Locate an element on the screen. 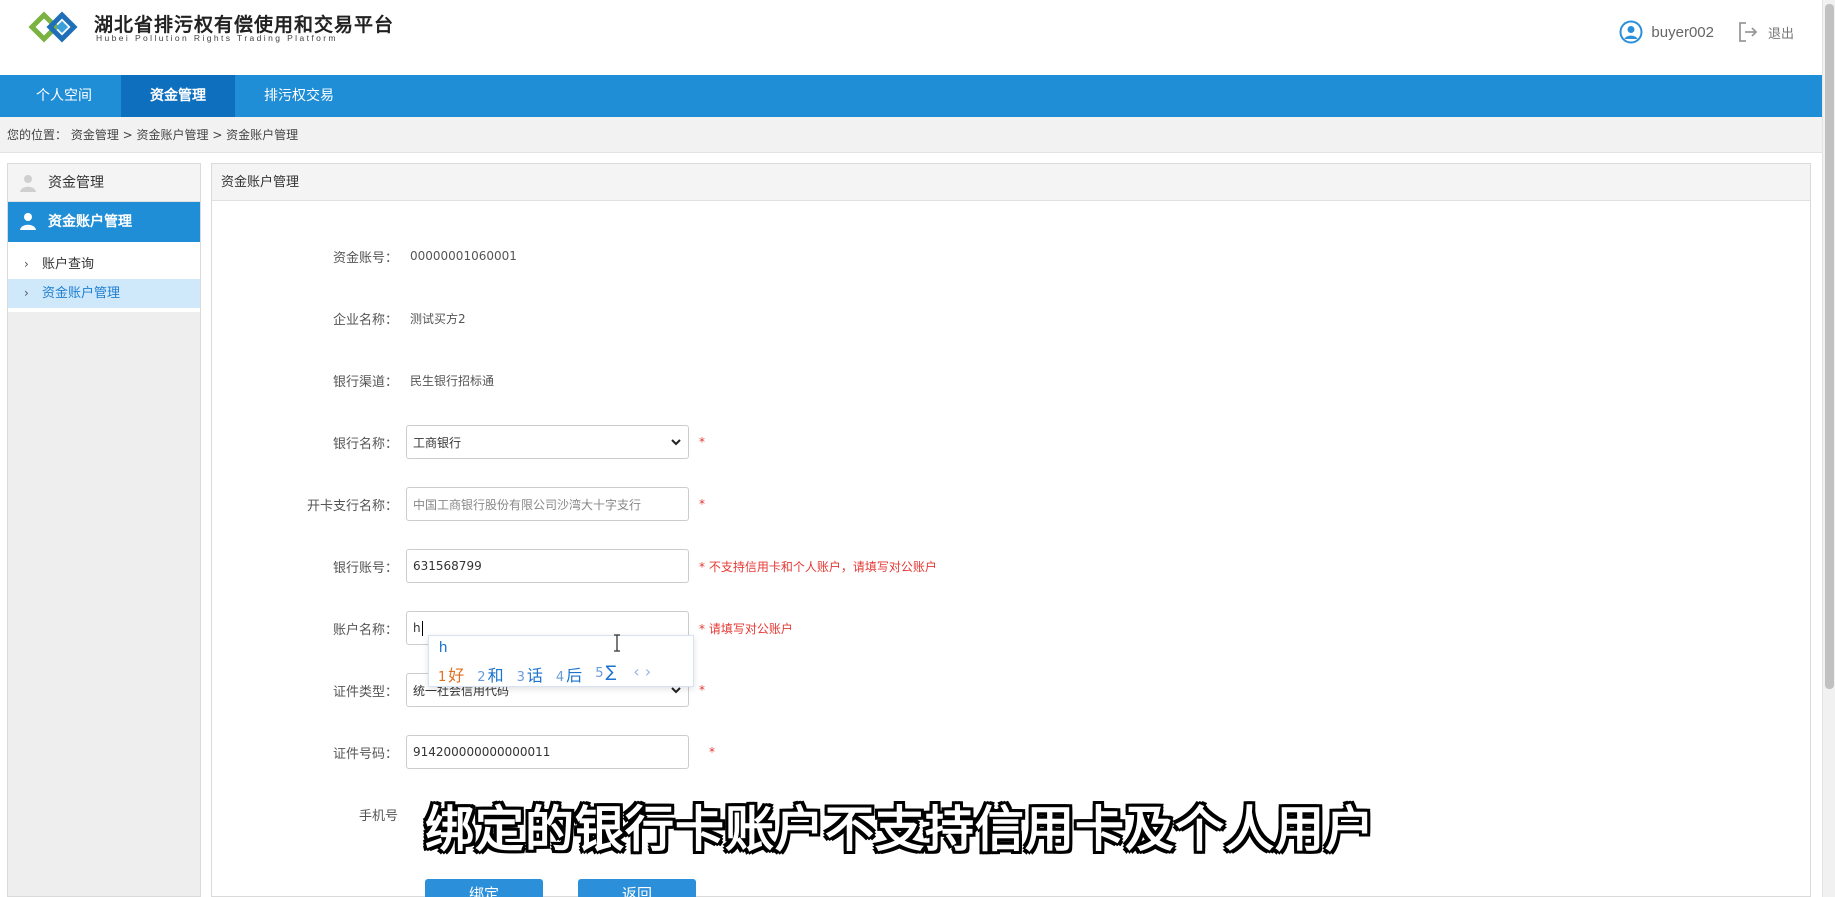  main-nav: 个人空间 资金管理 排污权交易 is located at coordinates (911, 96).